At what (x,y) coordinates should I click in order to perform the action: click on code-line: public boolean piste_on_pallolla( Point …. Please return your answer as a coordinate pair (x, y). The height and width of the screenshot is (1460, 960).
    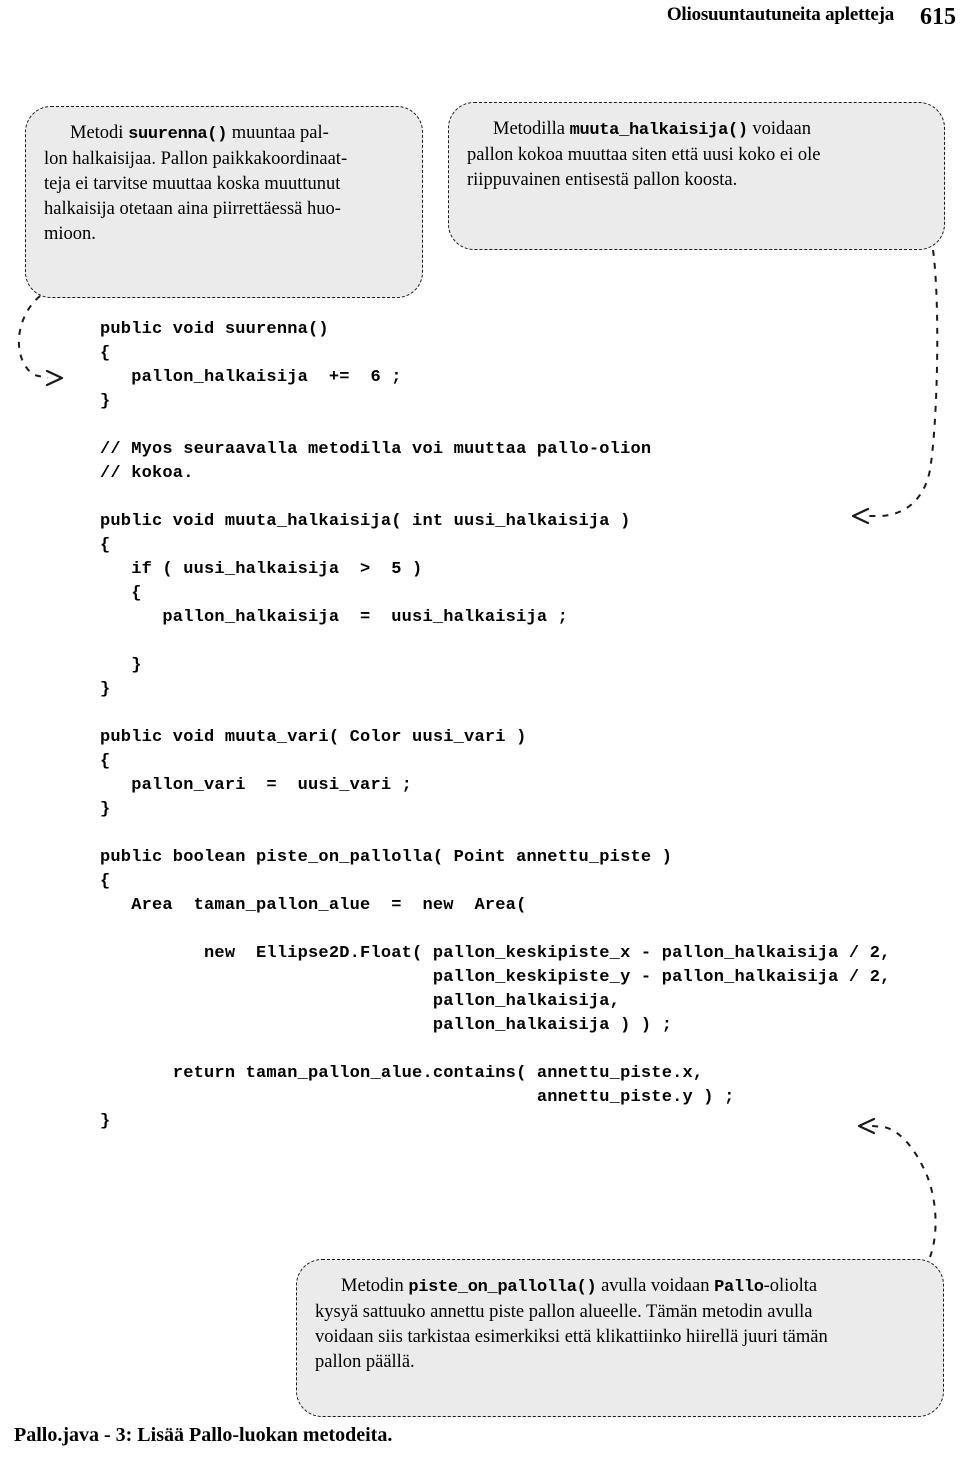
    Looking at the image, I should click on (386, 857).